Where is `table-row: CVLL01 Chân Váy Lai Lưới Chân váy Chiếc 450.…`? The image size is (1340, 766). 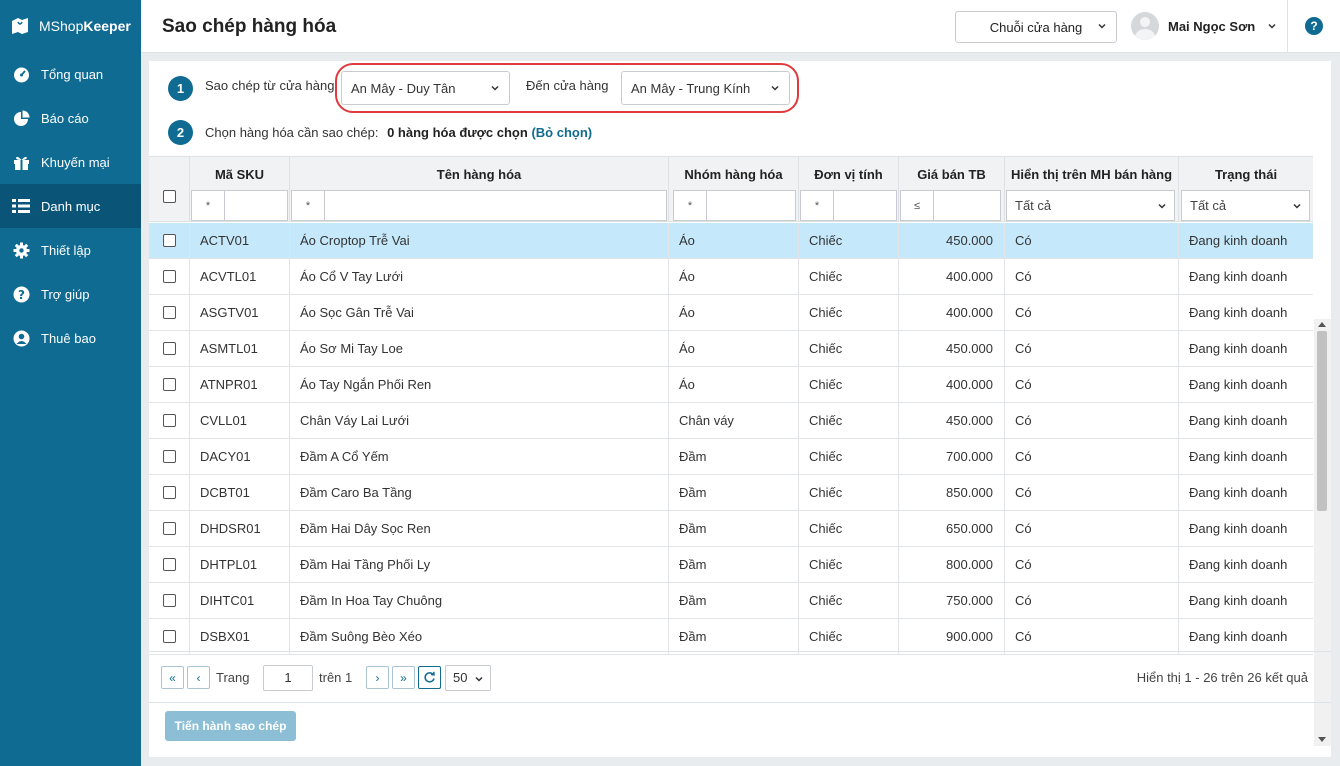
table-row: CVLL01 Chân Váy Lai Lưới Chân váy Chiếc 450.… is located at coordinates (731, 421).